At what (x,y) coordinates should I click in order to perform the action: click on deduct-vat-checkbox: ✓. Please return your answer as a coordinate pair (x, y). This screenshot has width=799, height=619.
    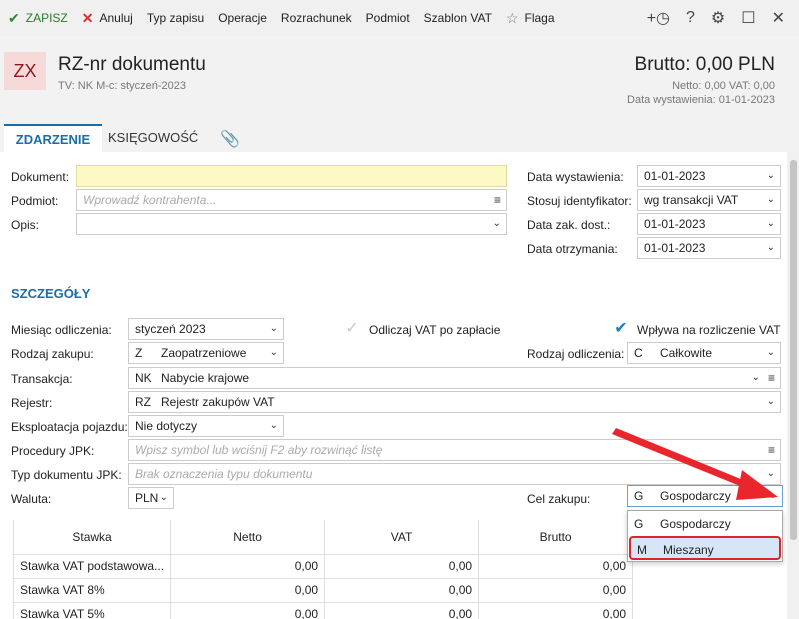
    Looking at the image, I should click on (352, 329).